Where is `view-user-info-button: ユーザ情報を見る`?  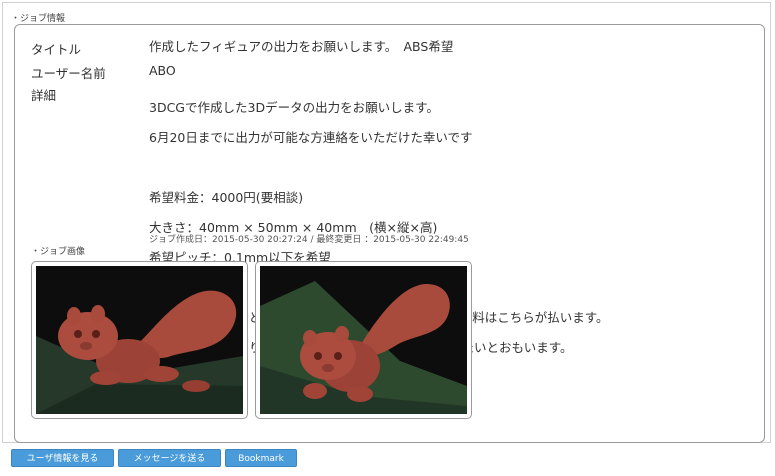 view-user-info-button: ユーザ情報を見る is located at coordinates (62, 458).